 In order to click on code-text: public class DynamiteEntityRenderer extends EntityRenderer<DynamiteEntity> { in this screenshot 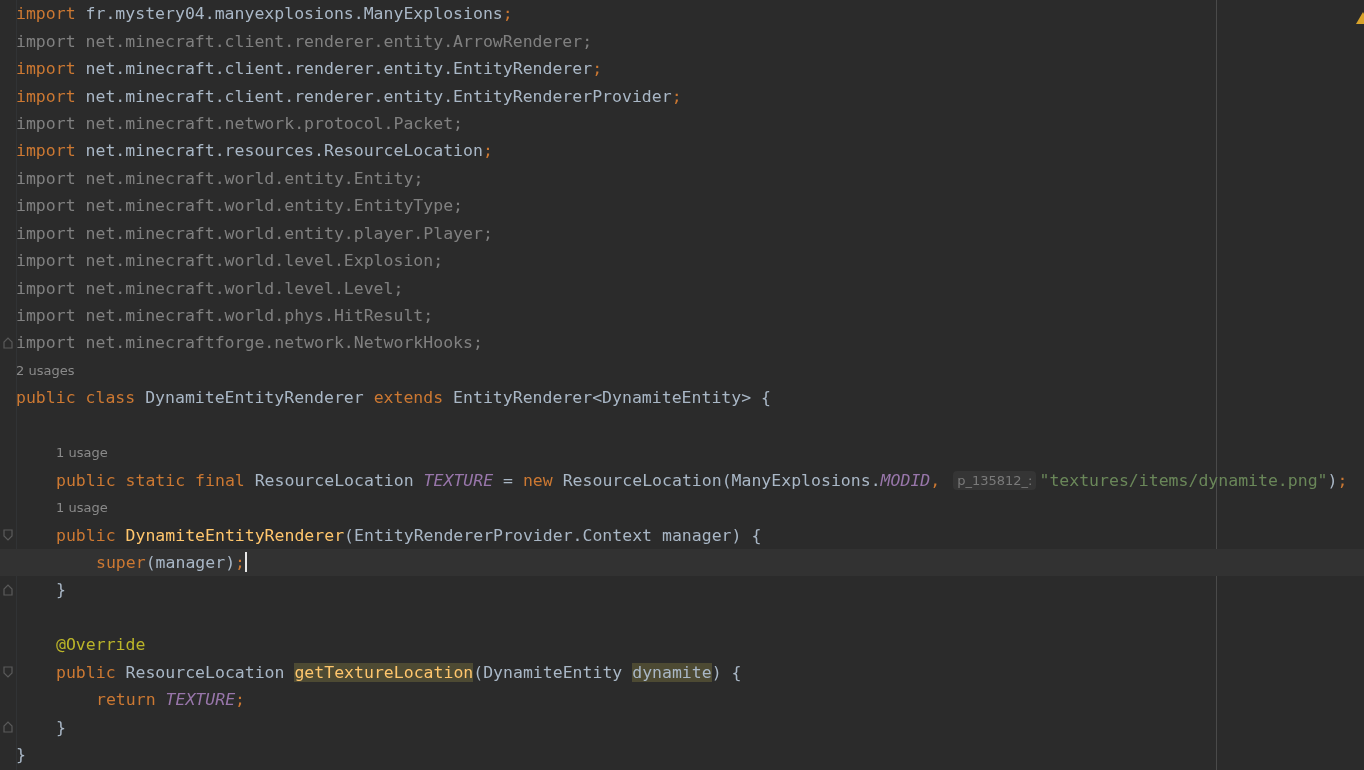, I will do `click(393, 398)`.